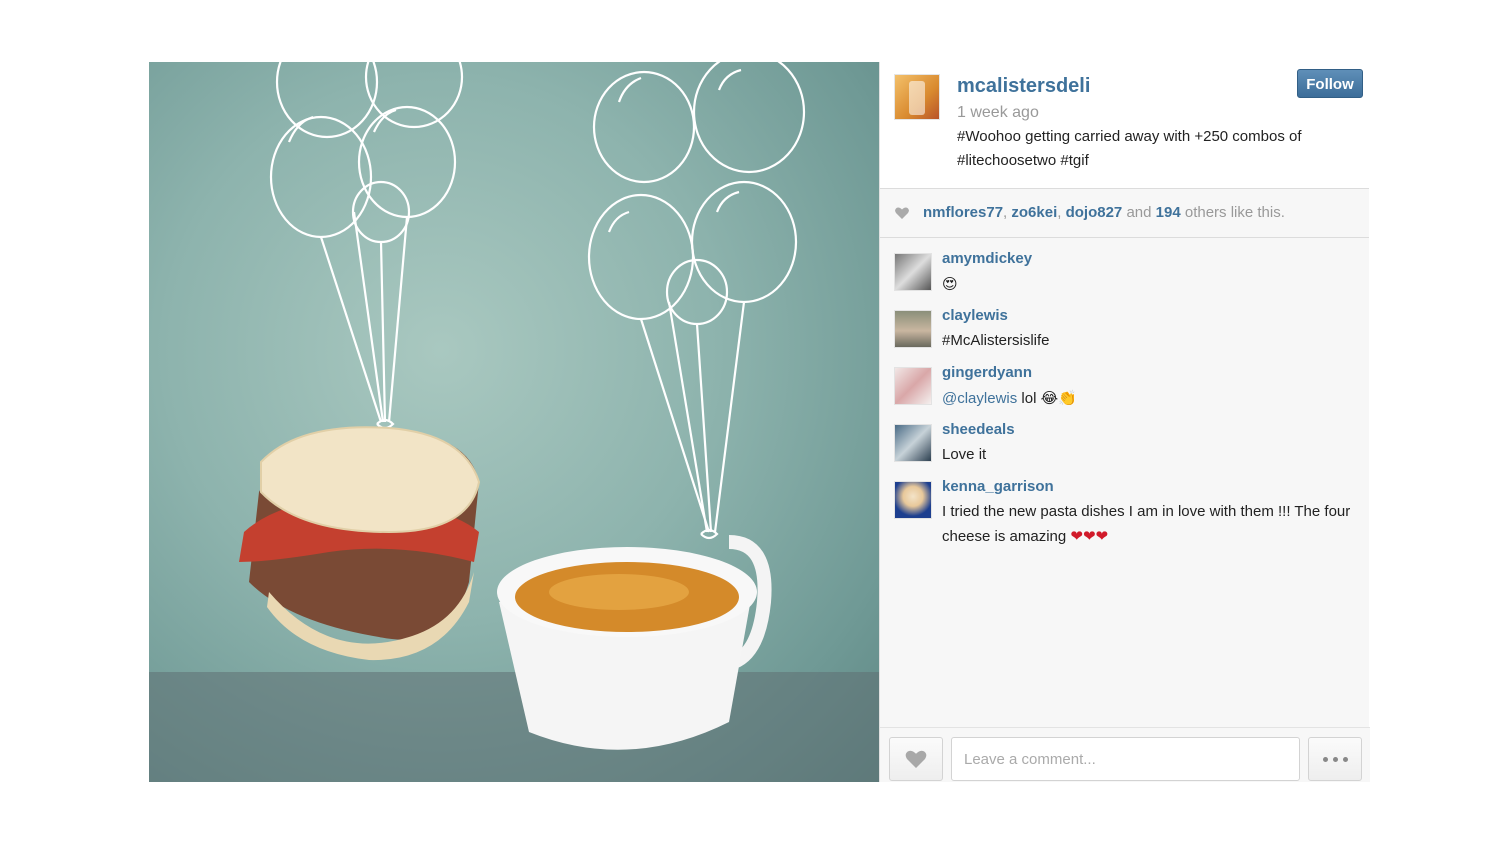 The height and width of the screenshot is (844, 1500). I want to click on comment-emoji: ❤❤❤, so click(1089, 536).